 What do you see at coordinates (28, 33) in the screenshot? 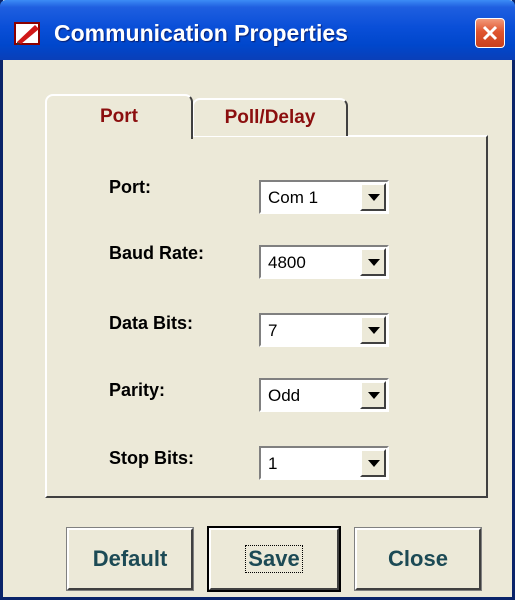
I see `app-icon` at bounding box center [28, 33].